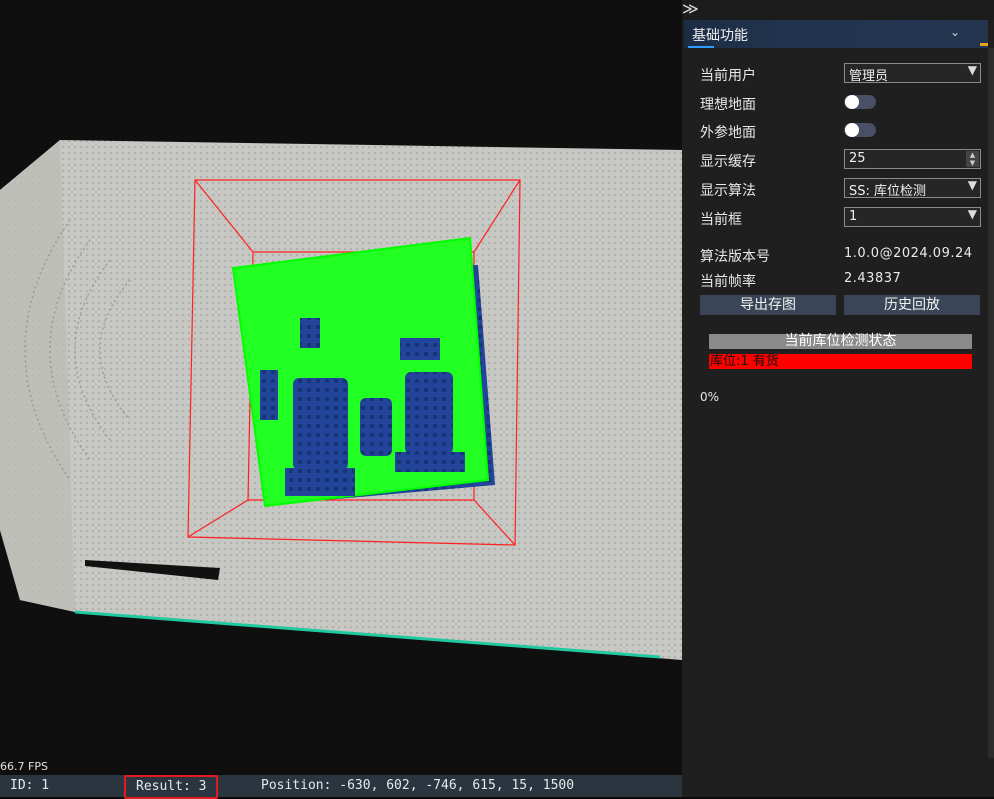 The image size is (994, 799). What do you see at coordinates (984, 44) in the screenshot?
I see `resize-grip-icon` at bounding box center [984, 44].